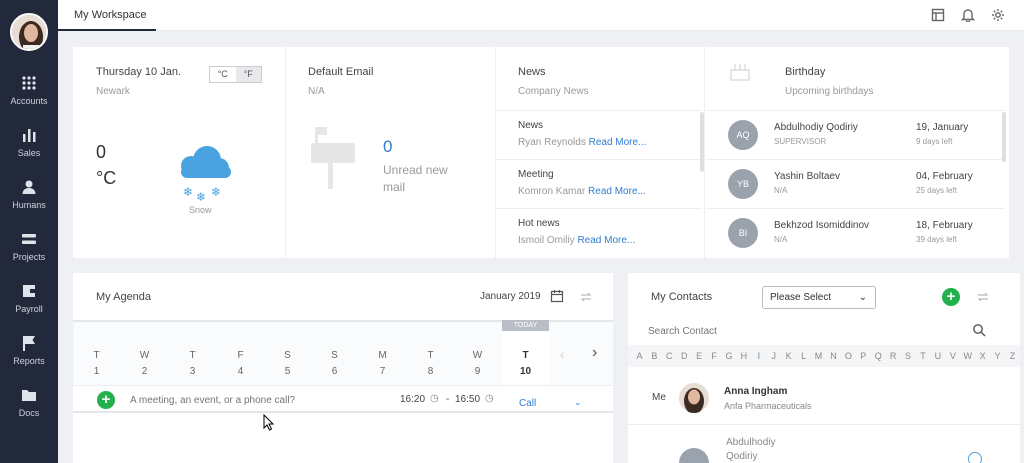 The image size is (1024, 463). What do you see at coordinates (260, 400) in the screenshot?
I see `agenda-input` at bounding box center [260, 400].